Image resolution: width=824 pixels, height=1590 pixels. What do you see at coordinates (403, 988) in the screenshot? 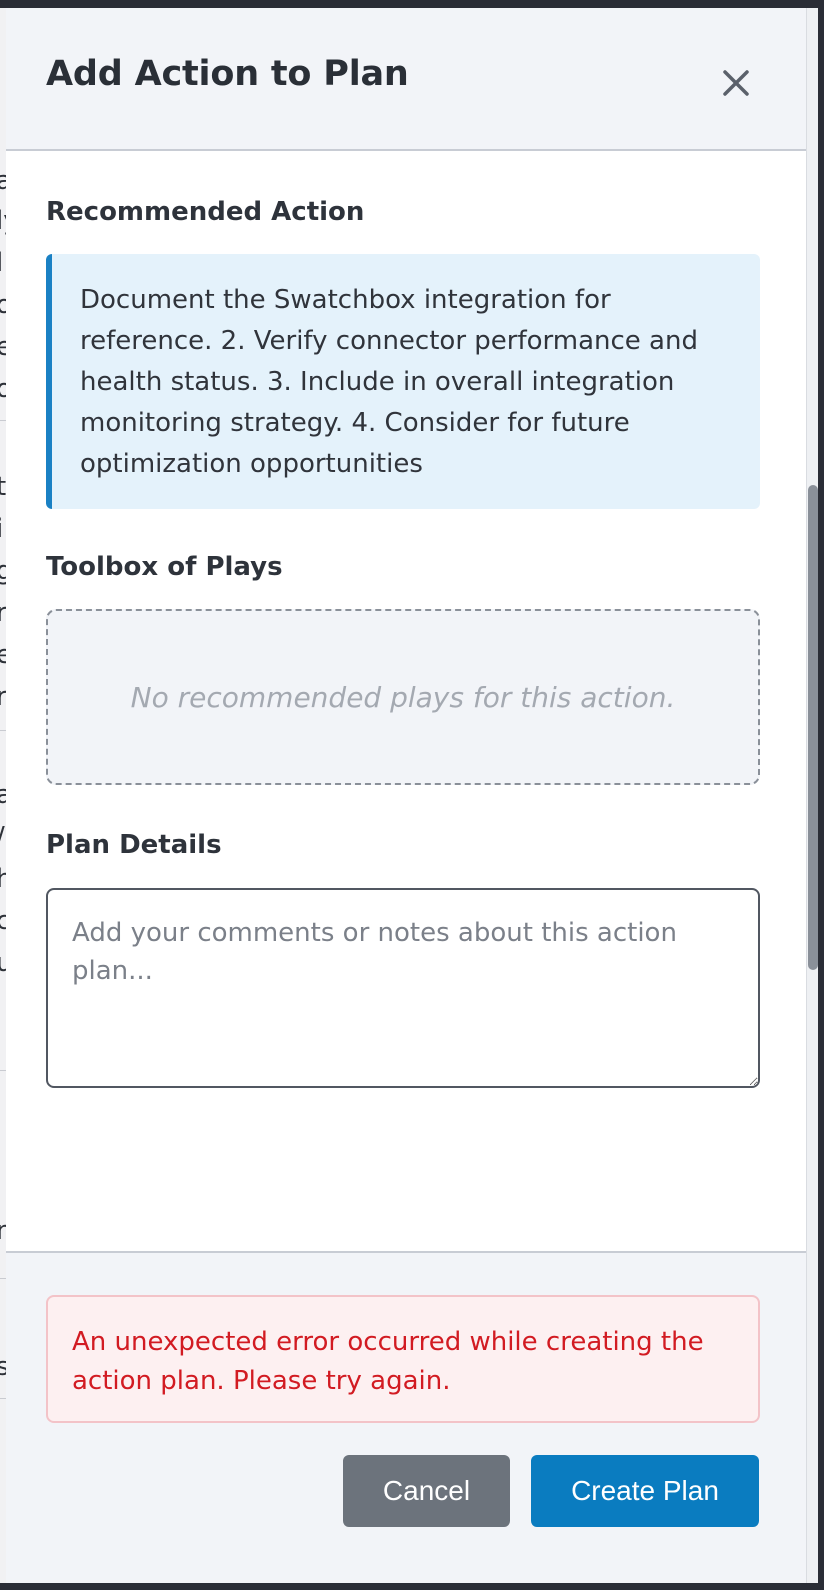
I see `plan-details-textarea` at bounding box center [403, 988].